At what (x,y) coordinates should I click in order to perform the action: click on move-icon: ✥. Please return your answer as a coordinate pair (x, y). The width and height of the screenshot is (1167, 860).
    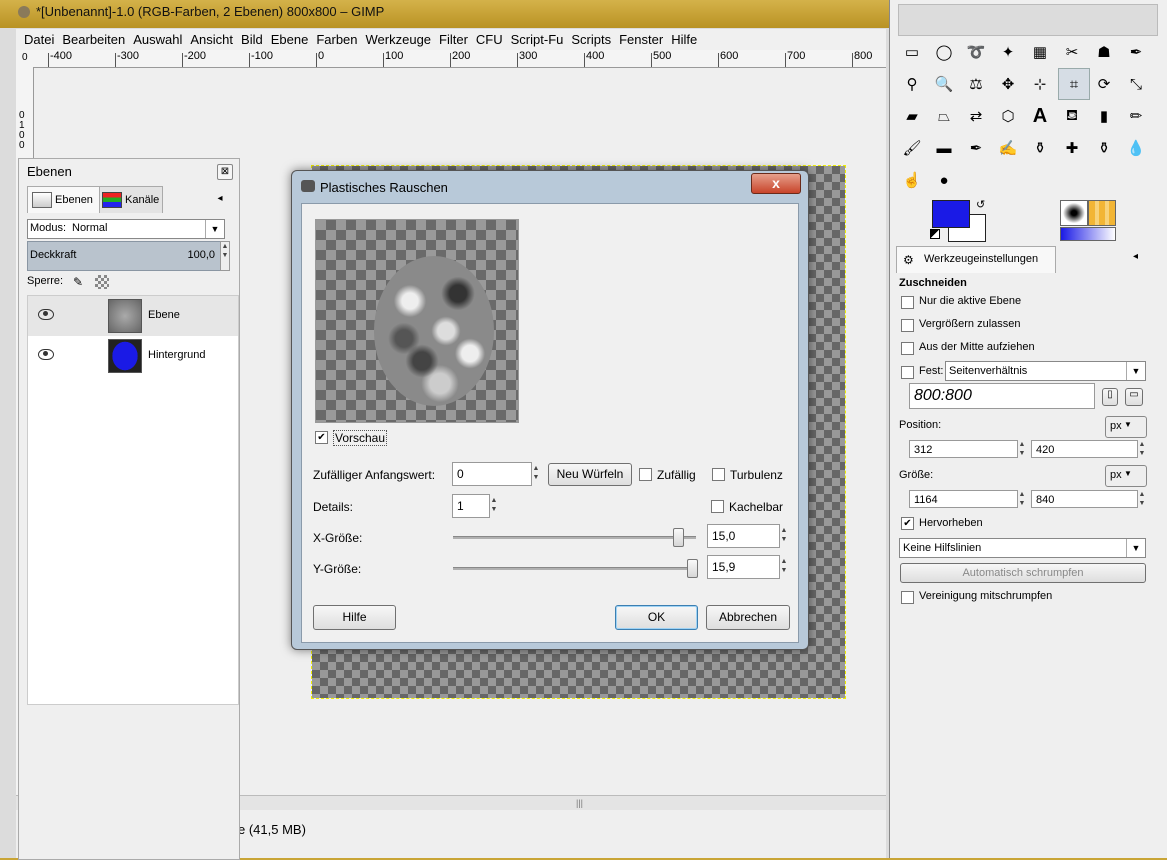
    Looking at the image, I should click on (1008, 84).